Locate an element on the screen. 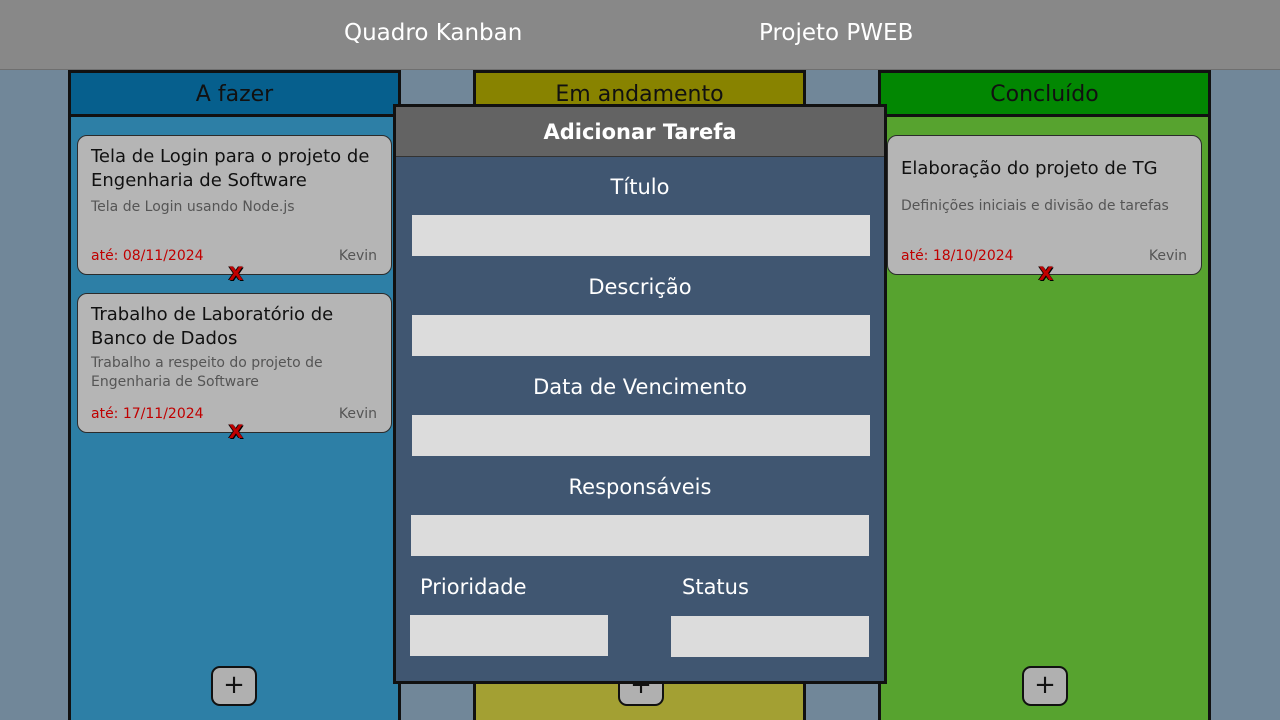 The height and width of the screenshot is (720, 1280). due-date-label: Data de Vencimento is located at coordinates (640, 387).